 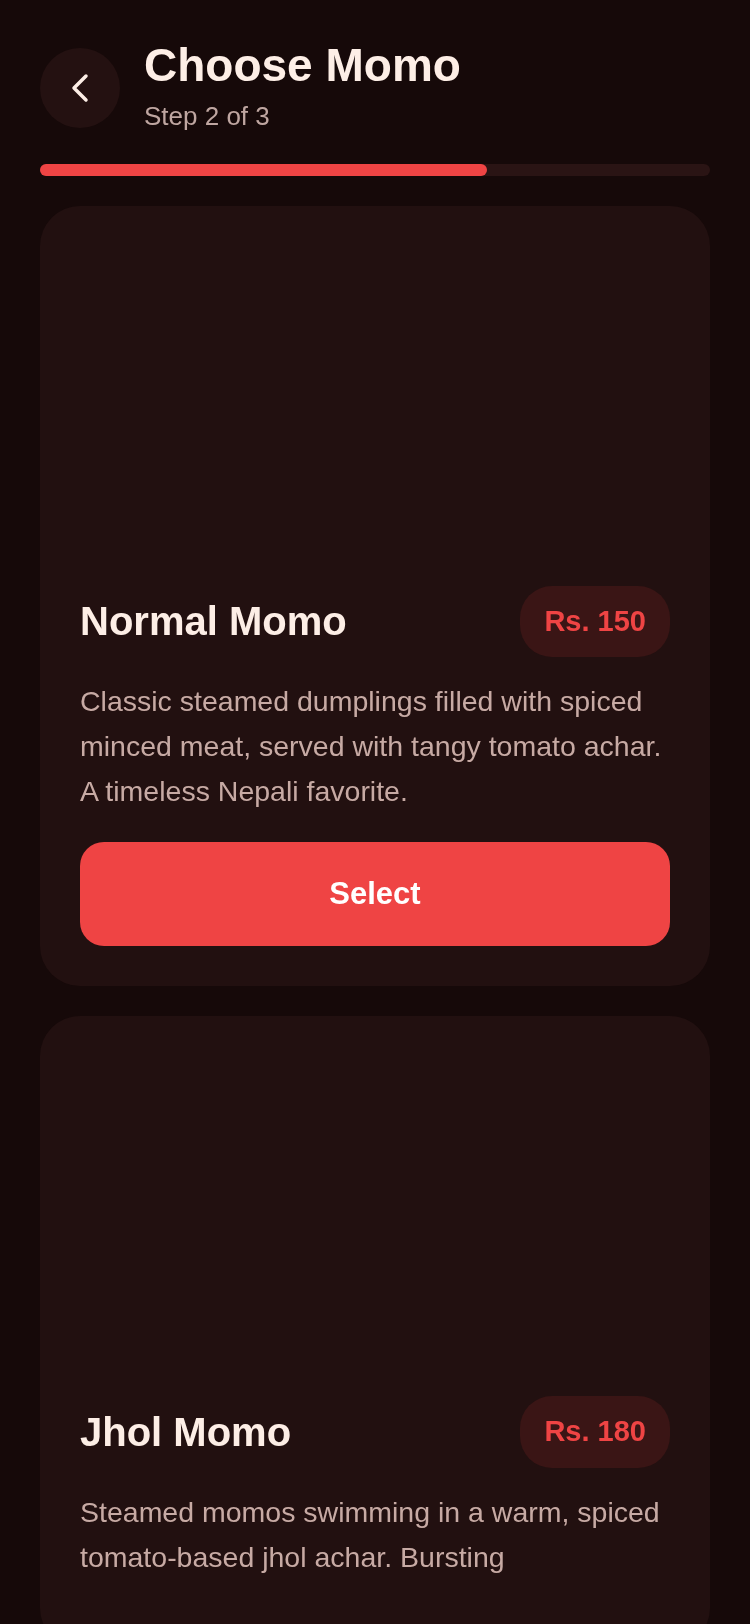 What do you see at coordinates (80, 87) in the screenshot?
I see `back-chevron-icon` at bounding box center [80, 87].